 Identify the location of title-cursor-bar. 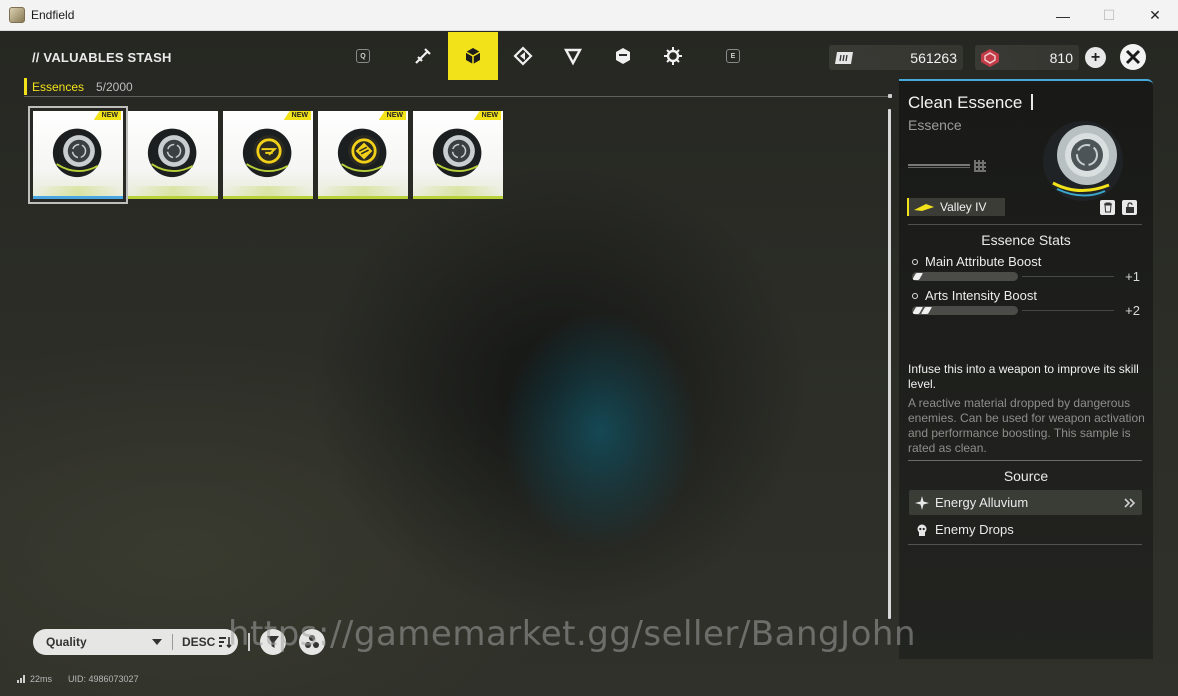
(1032, 102).